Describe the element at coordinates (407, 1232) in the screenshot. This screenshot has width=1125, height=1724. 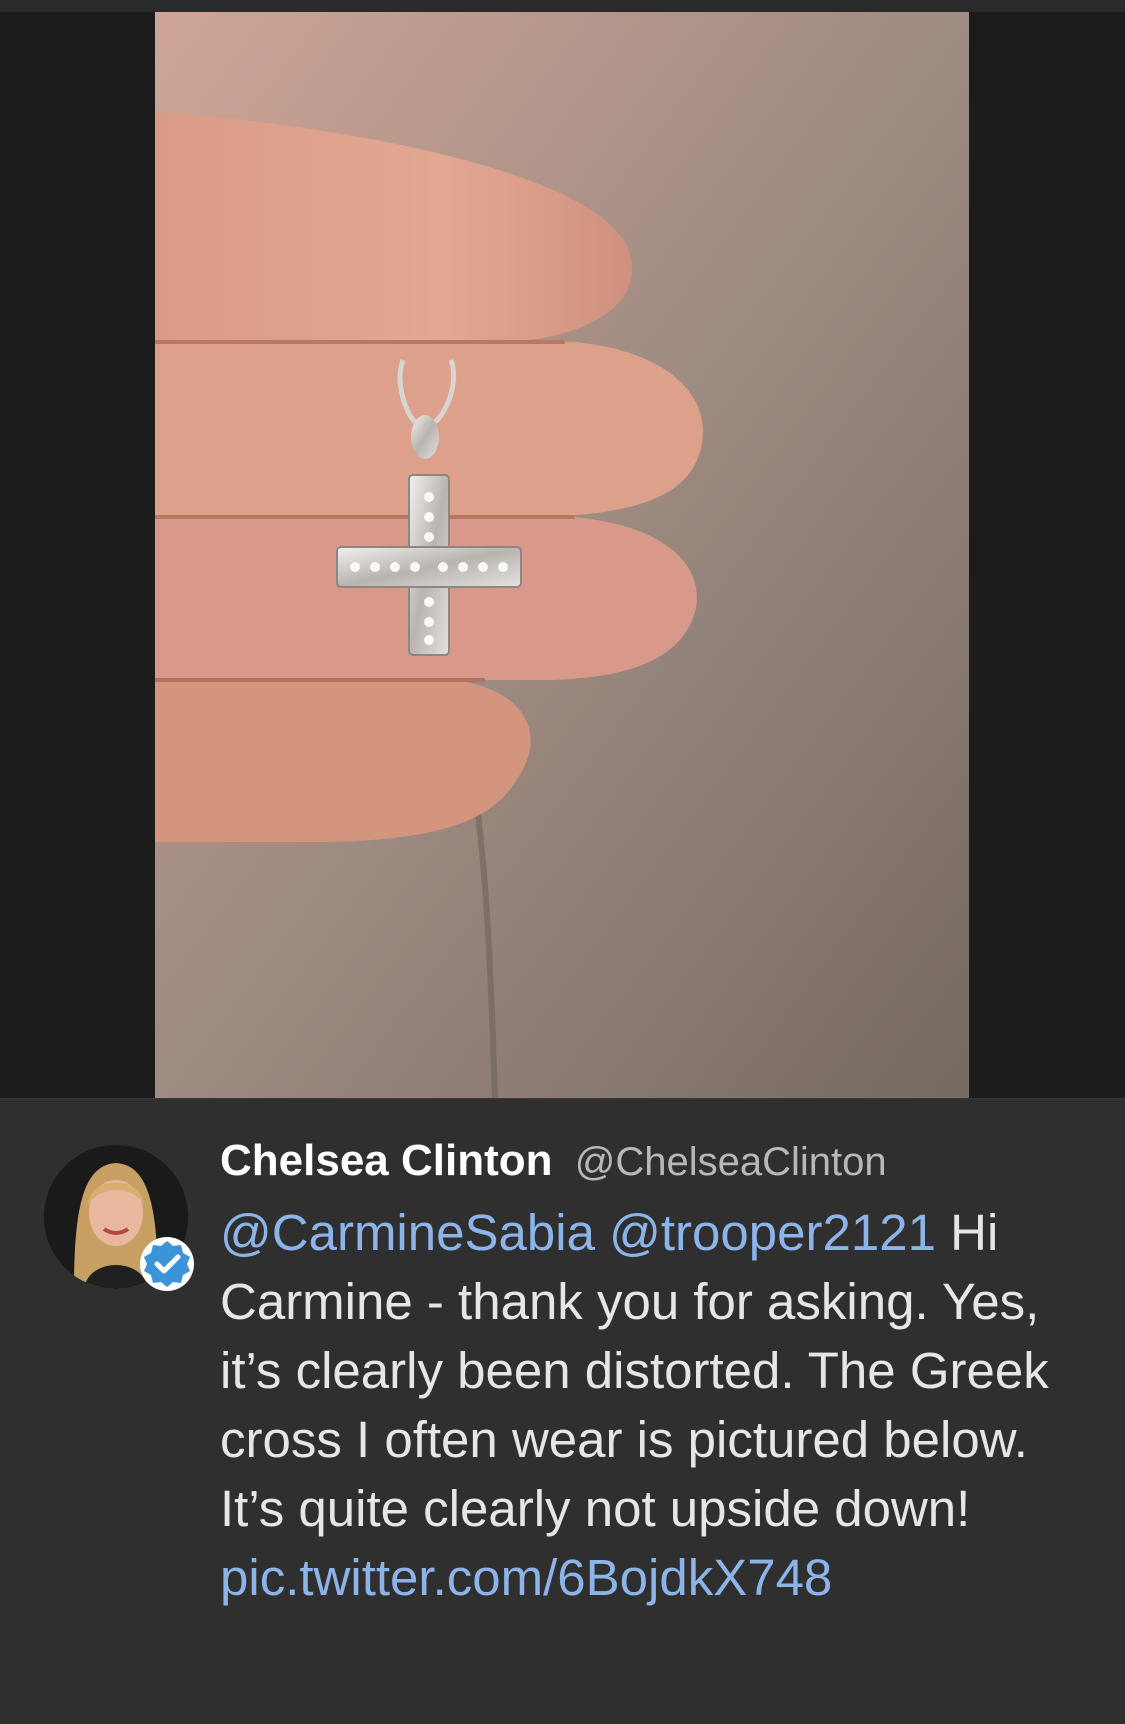
I see `mention-link: @CarmineSabia` at that location.